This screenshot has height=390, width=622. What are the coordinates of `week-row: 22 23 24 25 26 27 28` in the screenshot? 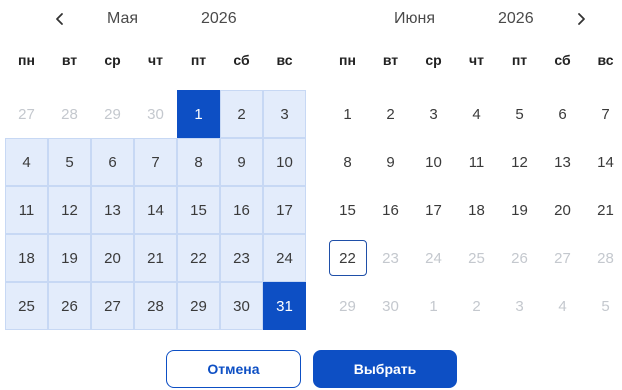 It's located at (474, 258).